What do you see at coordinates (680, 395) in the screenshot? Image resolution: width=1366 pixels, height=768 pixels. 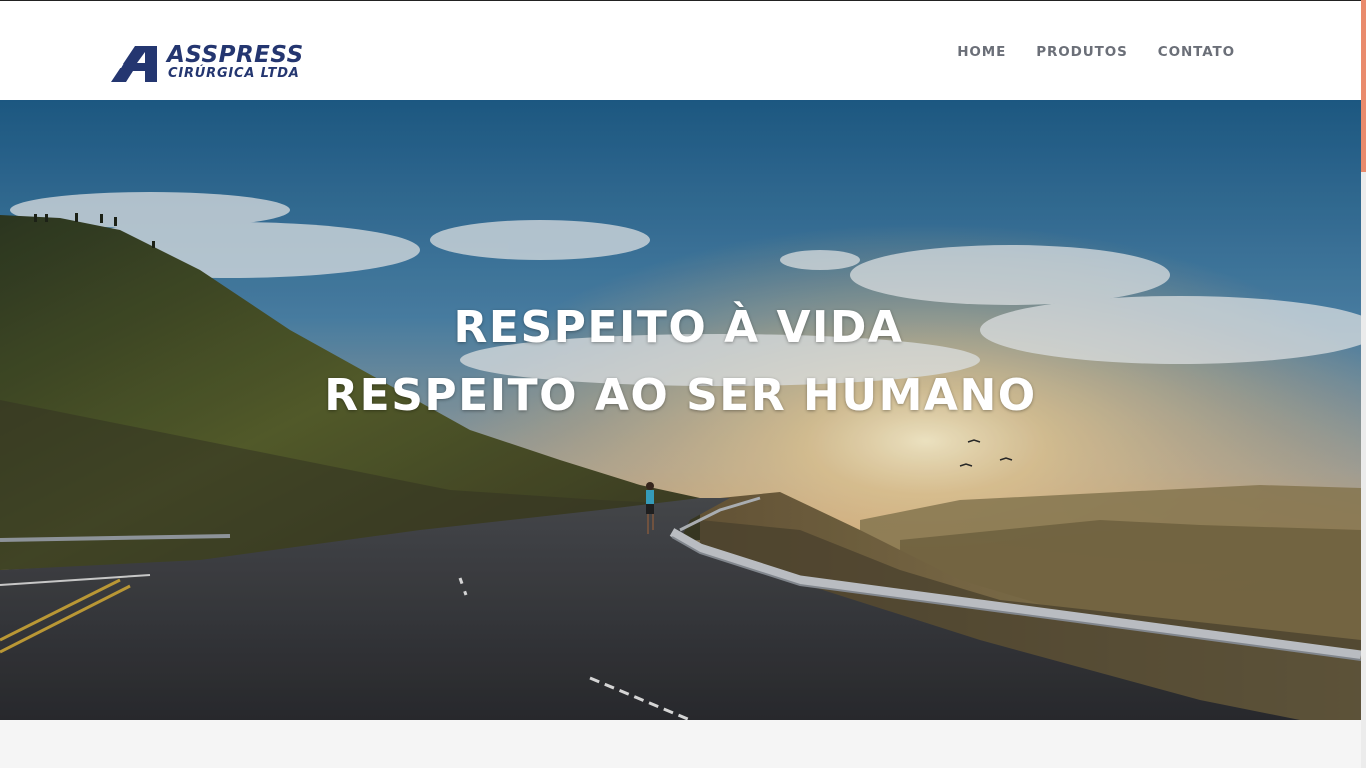 I see `hero-headline-line2: RESPEITO AO SER HUMANO` at bounding box center [680, 395].